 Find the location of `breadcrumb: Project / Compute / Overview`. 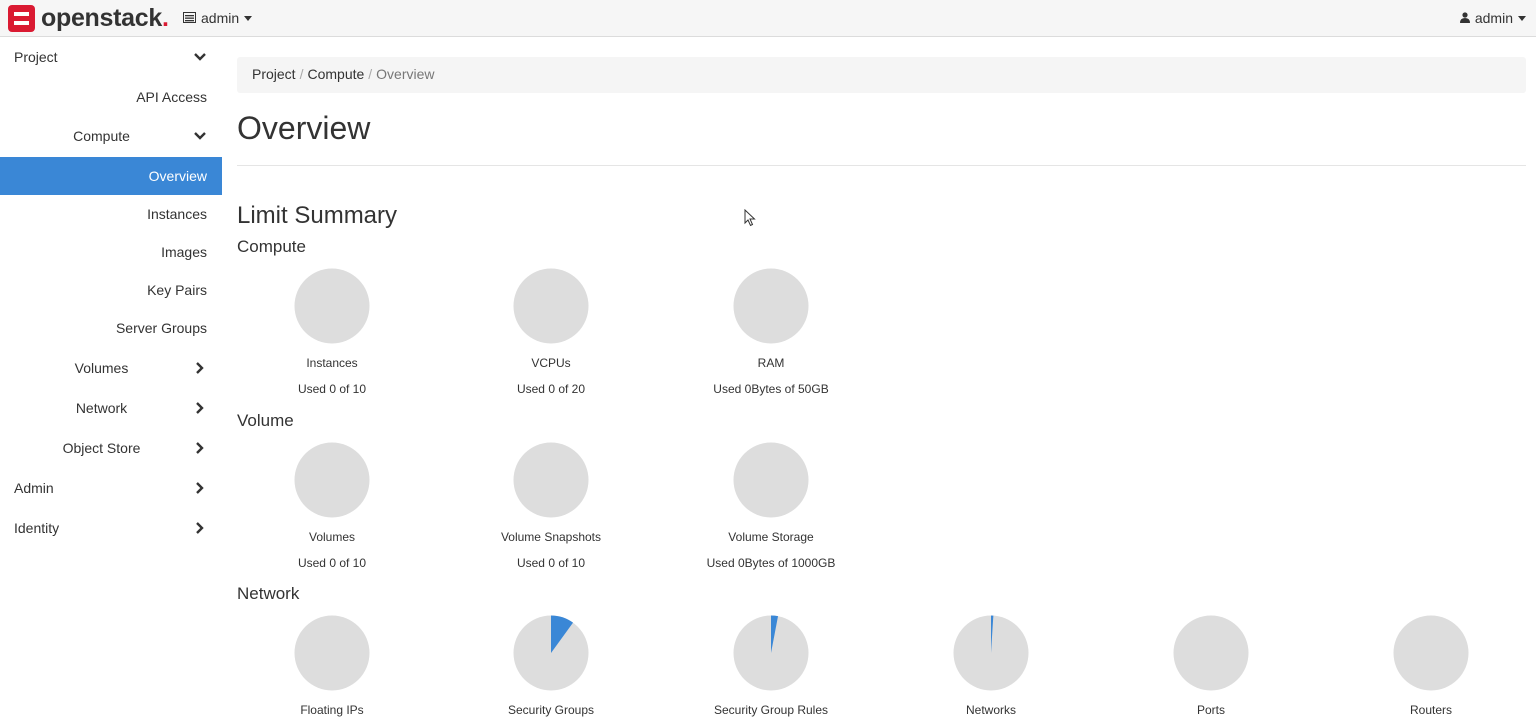

breadcrumb: Project / Compute / Overview is located at coordinates (881, 75).